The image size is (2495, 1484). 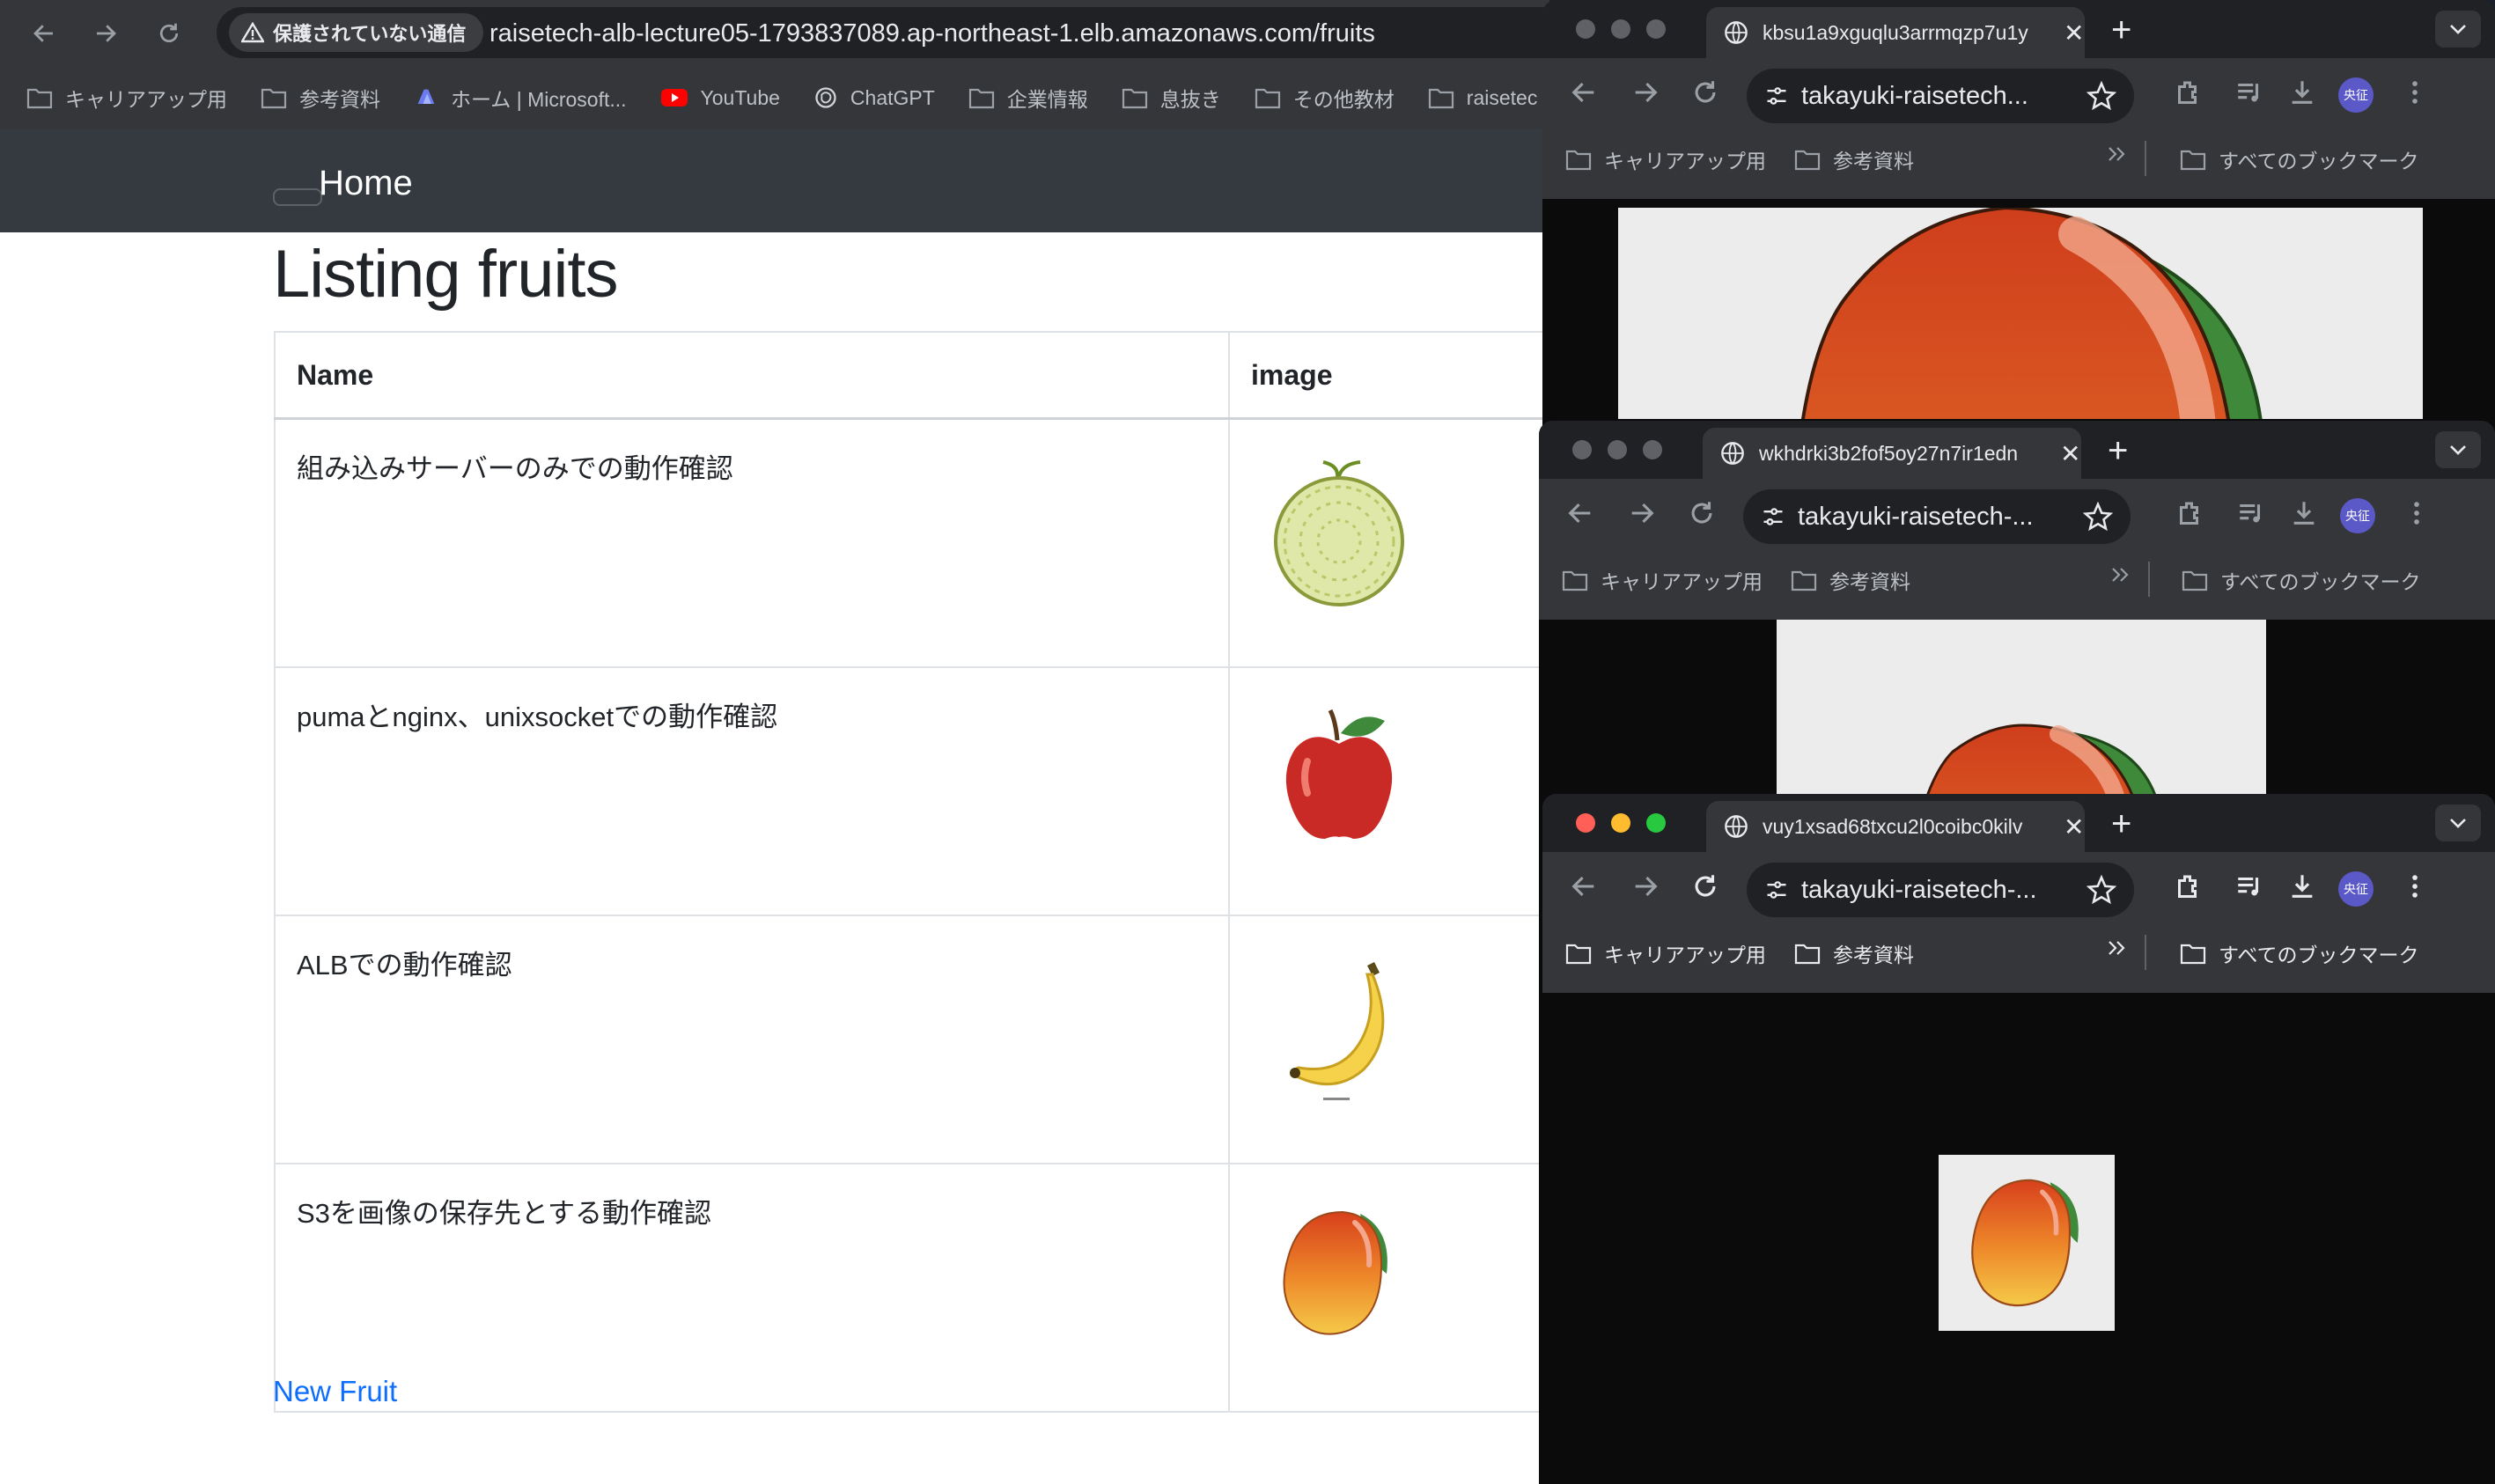 I want to click on fruit-name: pumaとnginx、unixsocketでの動作確認, so click(x=752, y=791).